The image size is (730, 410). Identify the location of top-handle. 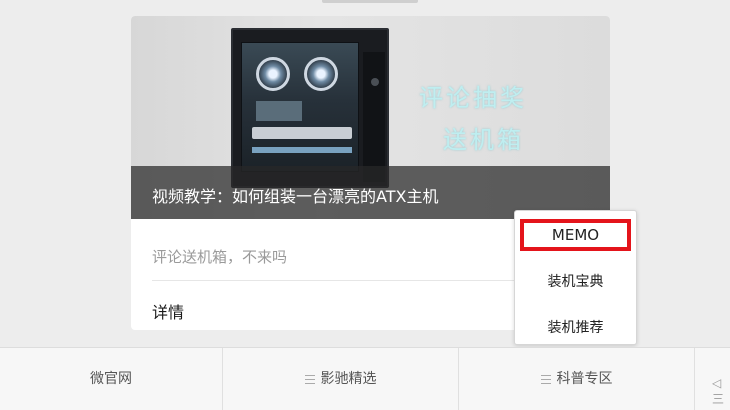
(370, 1).